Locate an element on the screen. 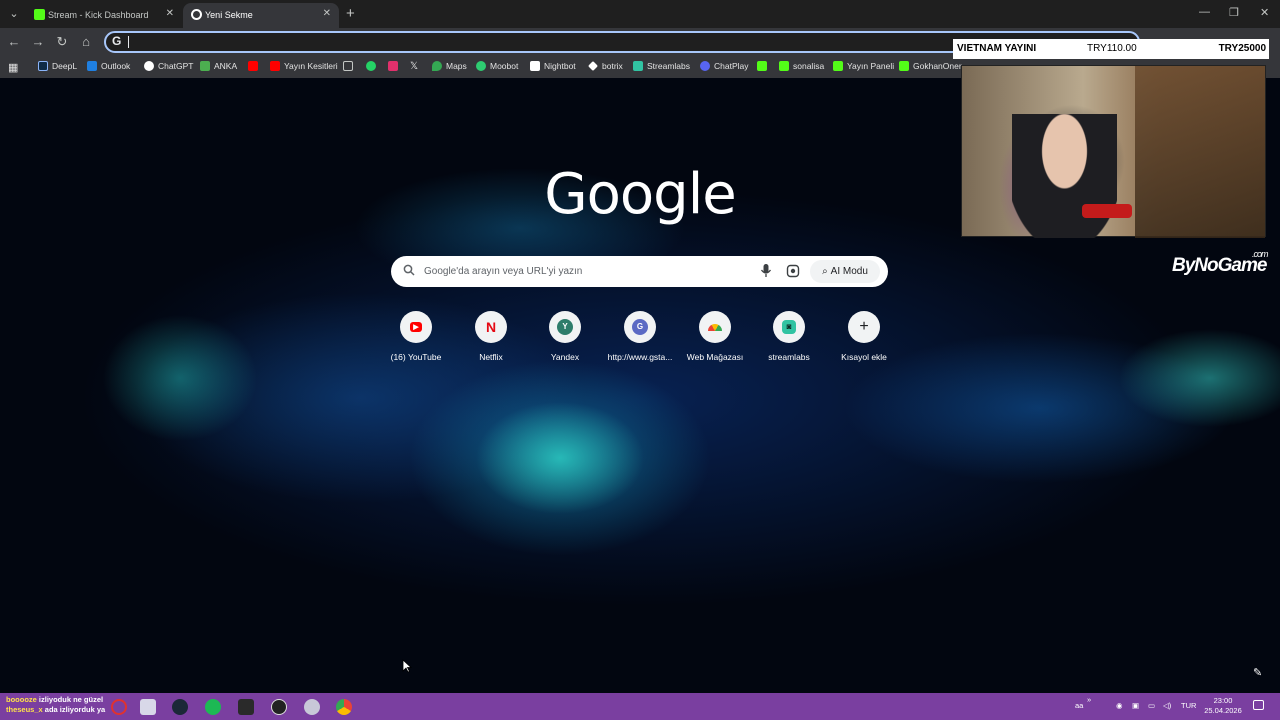  bookmark-maps: Maps is located at coordinates (449, 66).